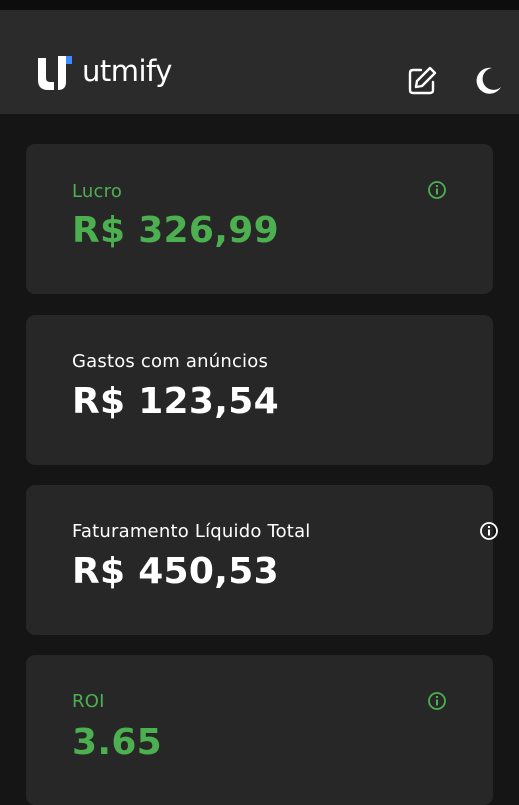 The height and width of the screenshot is (805, 519). What do you see at coordinates (422, 81) in the screenshot?
I see `edit-icon` at bounding box center [422, 81].